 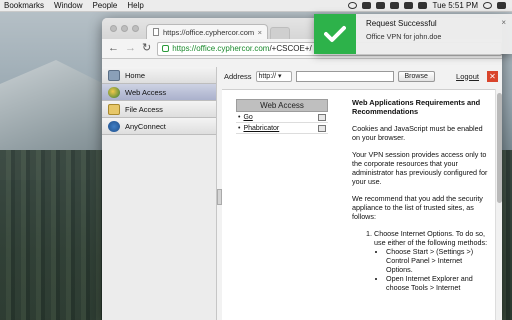 I want to click on nav-item-file-access: File Access, so click(x=159, y=109).